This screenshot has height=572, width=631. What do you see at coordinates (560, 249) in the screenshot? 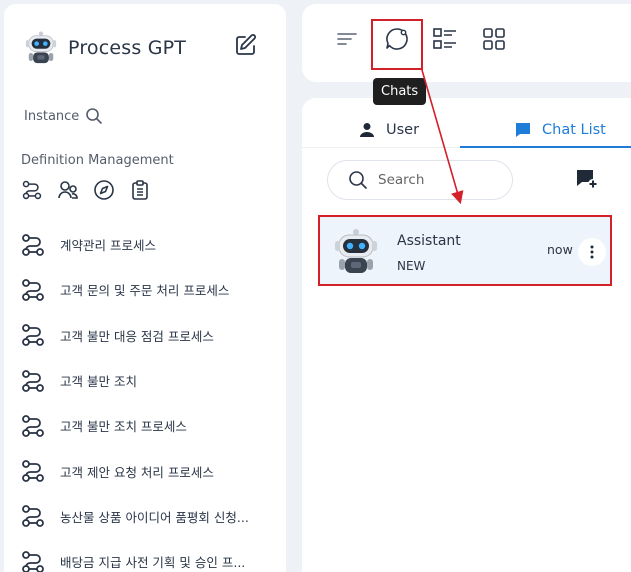
I see `chat-timestamp: now` at bounding box center [560, 249].